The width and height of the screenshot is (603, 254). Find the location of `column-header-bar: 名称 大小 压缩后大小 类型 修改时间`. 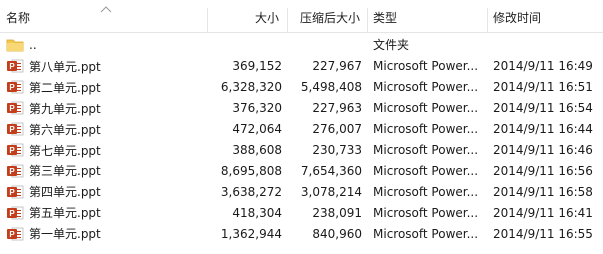

column-header-bar: 名称 大小 压缩后大小 类型 修改时间 is located at coordinates (301, 18).